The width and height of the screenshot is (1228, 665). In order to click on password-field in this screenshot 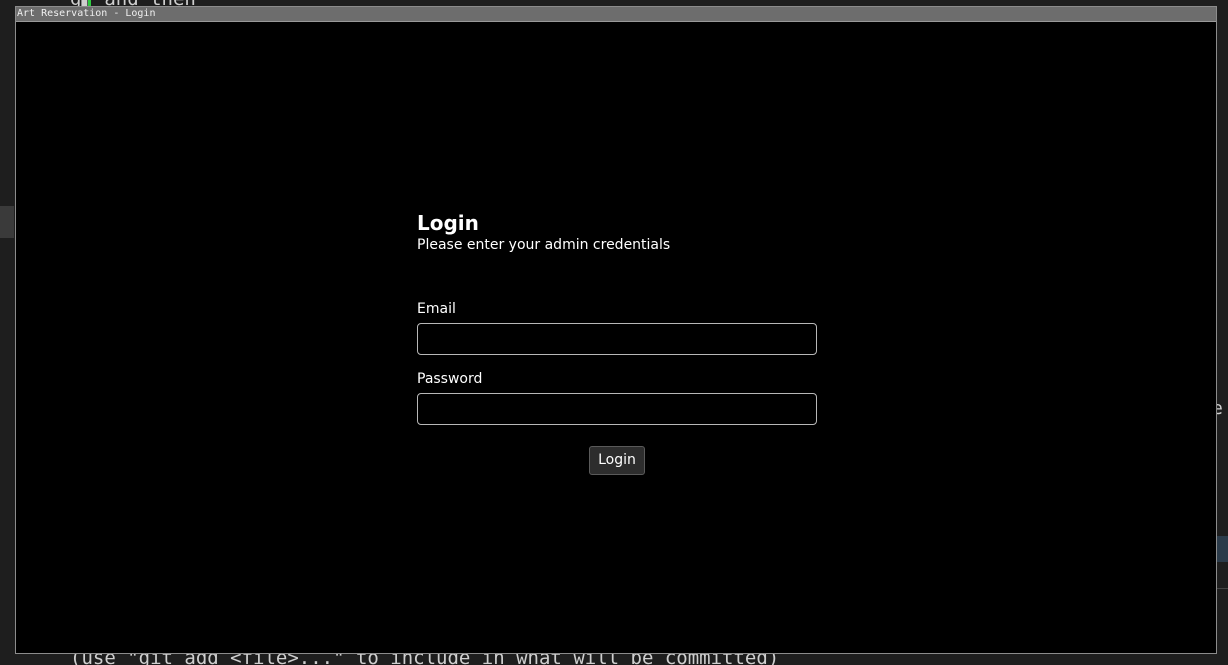, I will do `click(617, 409)`.